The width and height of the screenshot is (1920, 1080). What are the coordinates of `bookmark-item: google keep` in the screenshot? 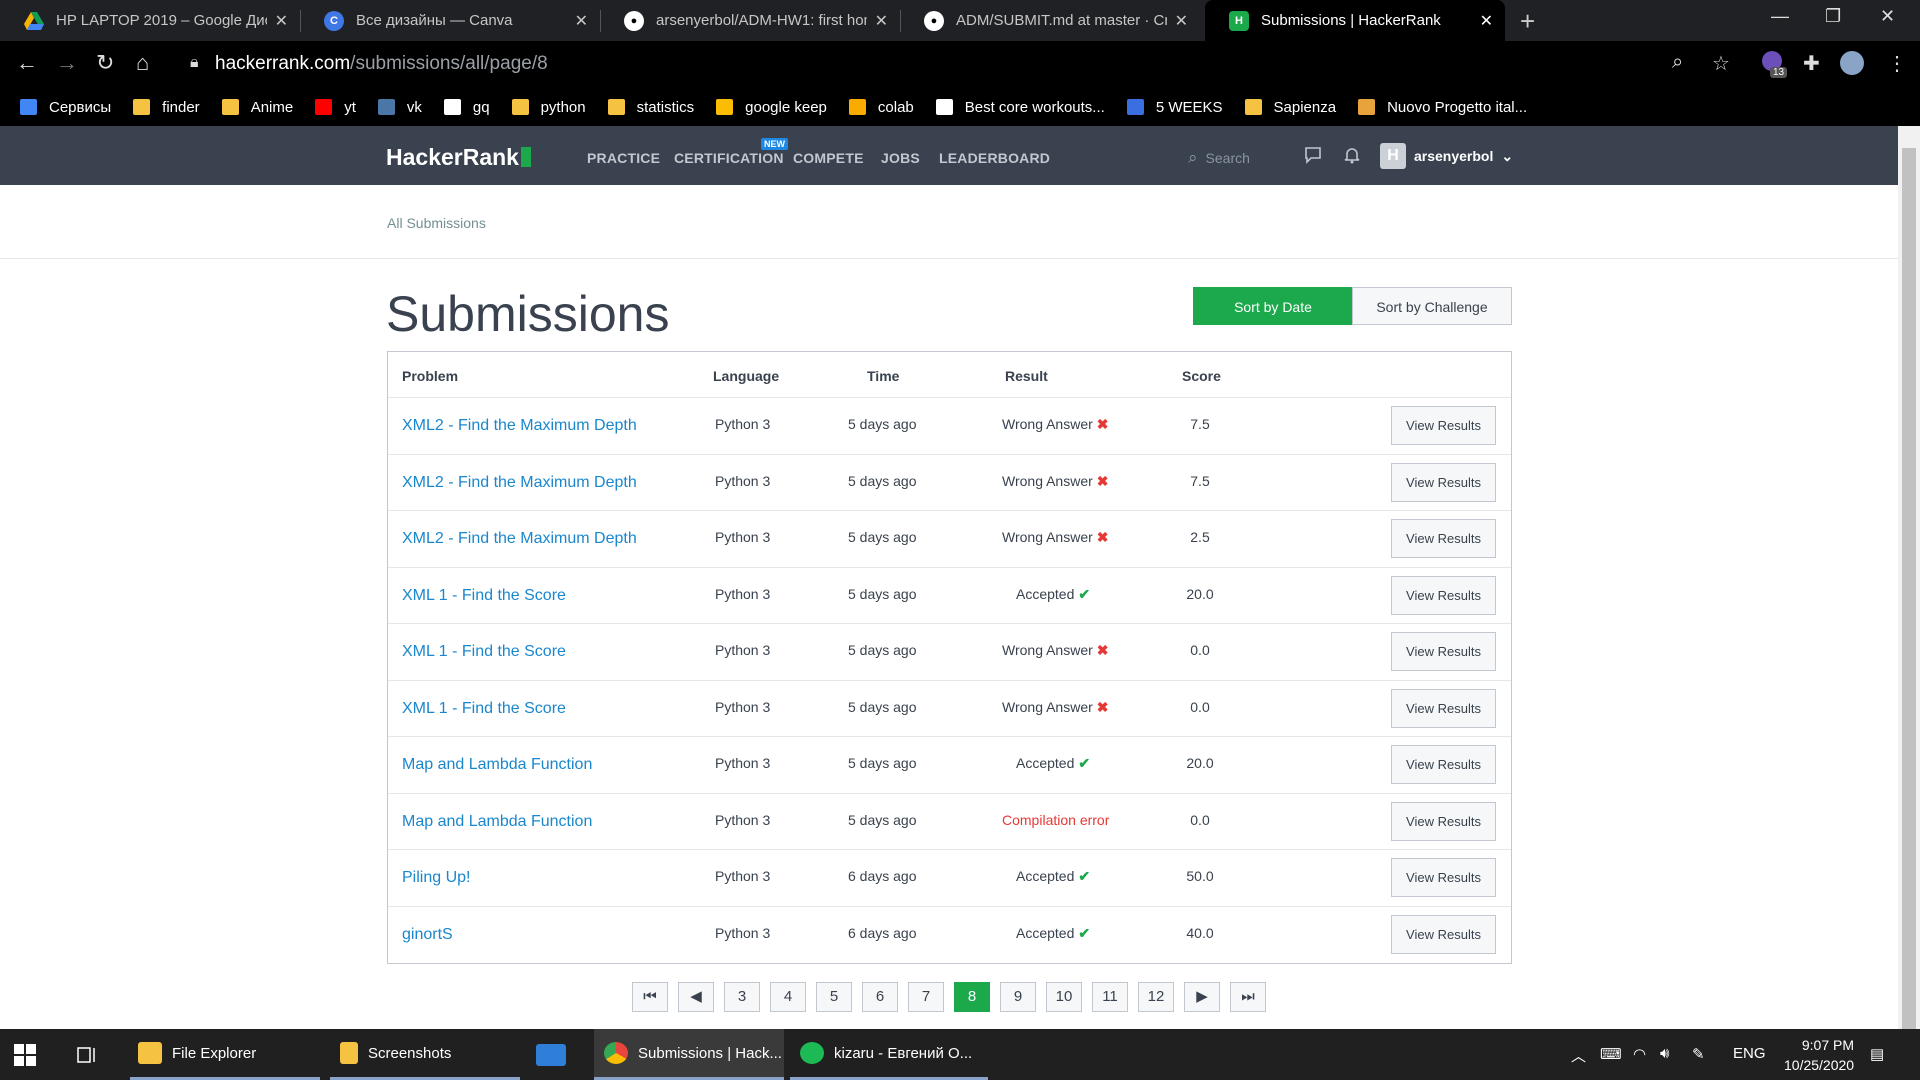 It's located at (771, 107).